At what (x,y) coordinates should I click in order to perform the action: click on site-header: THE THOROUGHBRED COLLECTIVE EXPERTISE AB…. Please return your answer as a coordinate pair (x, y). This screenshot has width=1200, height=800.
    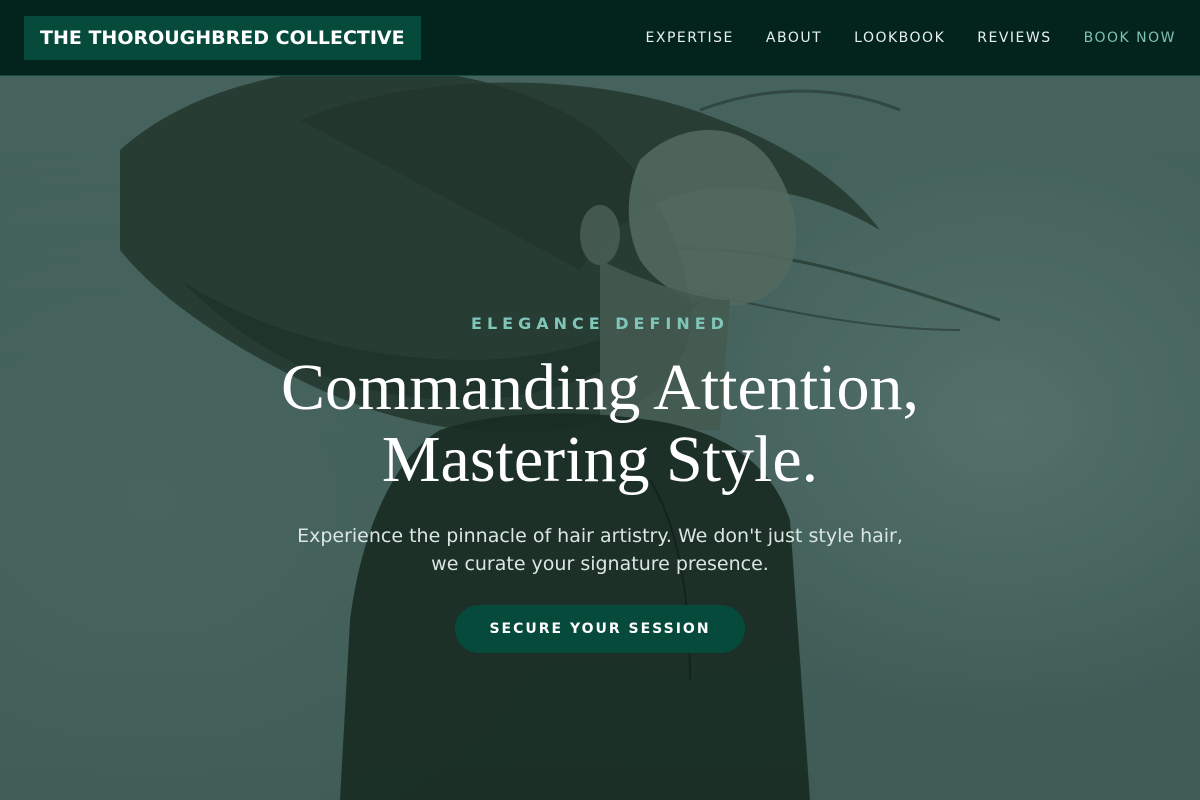
    Looking at the image, I should click on (600, 38).